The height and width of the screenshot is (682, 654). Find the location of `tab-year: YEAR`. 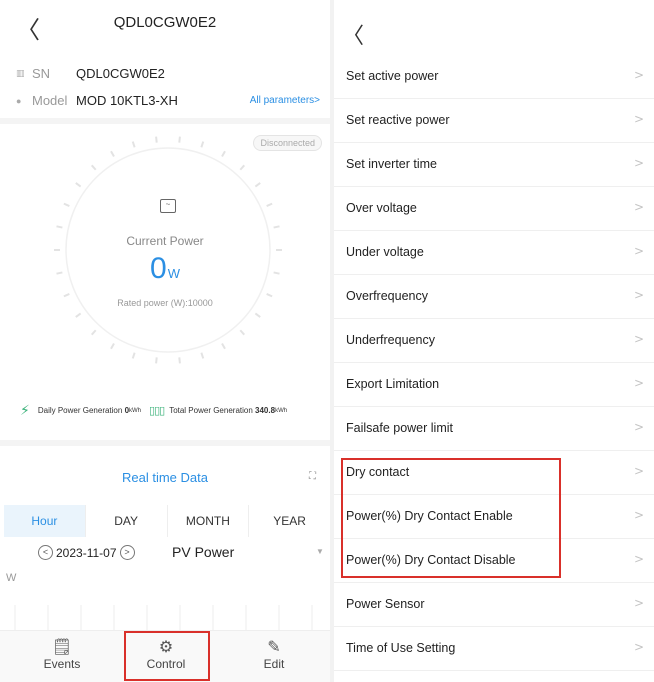

tab-year: YEAR is located at coordinates (289, 521).